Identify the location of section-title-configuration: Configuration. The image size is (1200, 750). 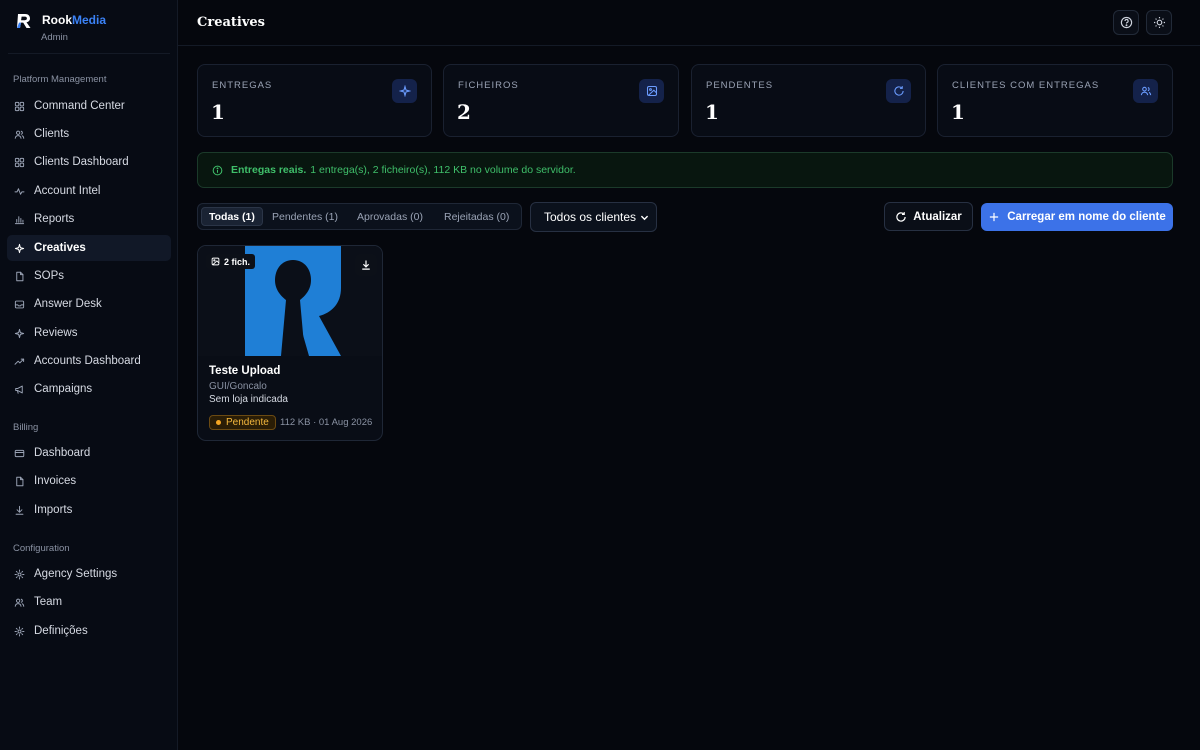
(41, 548).